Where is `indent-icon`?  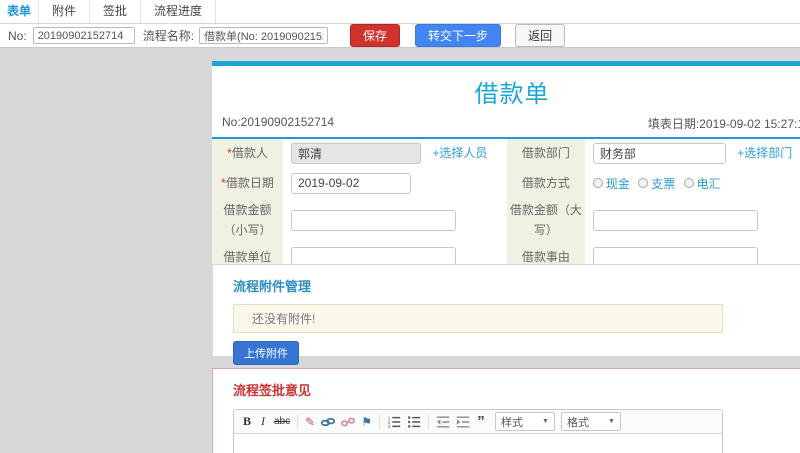 indent-icon is located at coordinates (463, 422).